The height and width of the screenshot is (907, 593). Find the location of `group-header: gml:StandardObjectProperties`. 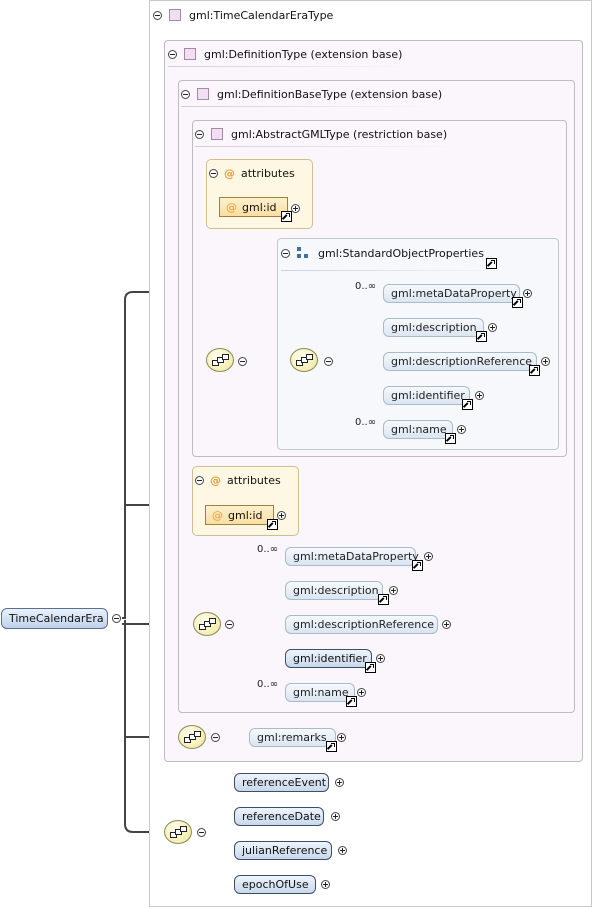

group-header: gml:StandardObjectProperties is located at coordinates (382, 253).